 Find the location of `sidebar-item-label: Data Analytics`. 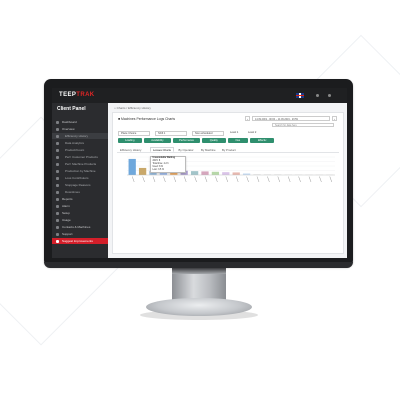

sidebar-item-label: Data Analytics is located at coordinates (75, 143).